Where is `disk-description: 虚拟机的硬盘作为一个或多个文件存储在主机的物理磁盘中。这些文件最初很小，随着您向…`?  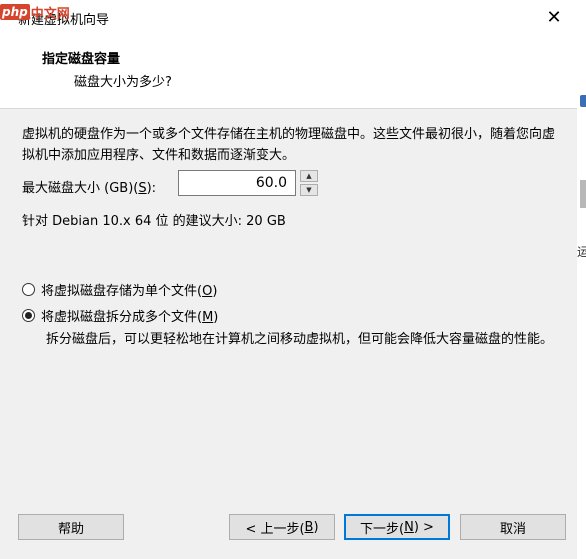
disk-description: 虚拟机的硬盘作为一个或多个文件存储在主机的物理磁盘中。这些文件最初很小，随着您向… is located at coordinates (289, 145).